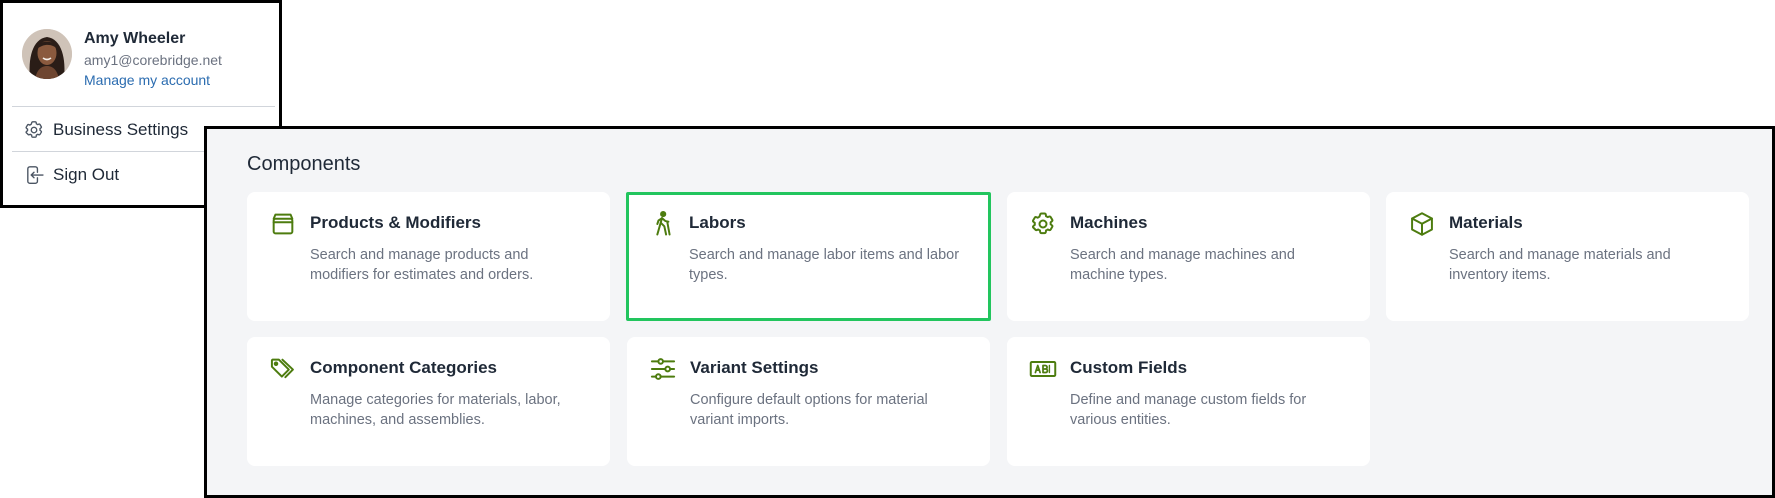 The width and height of the screenshot is (1775, 498). I want to click on business-settings-label: Business Settings, so click(121, 129).